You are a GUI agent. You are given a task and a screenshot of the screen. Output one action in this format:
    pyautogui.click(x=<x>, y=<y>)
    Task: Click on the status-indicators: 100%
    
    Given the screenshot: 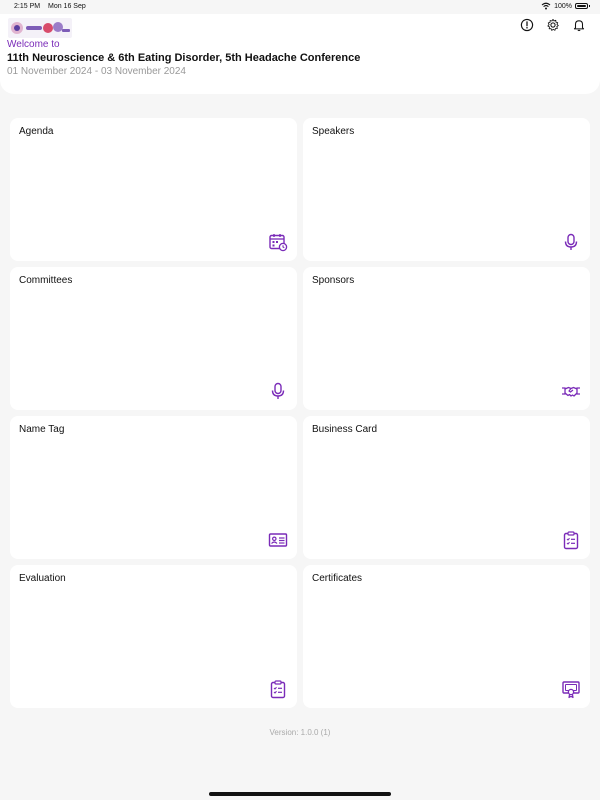 What is the action you would take?
    pyautogui.click(x=565, y=6)
    